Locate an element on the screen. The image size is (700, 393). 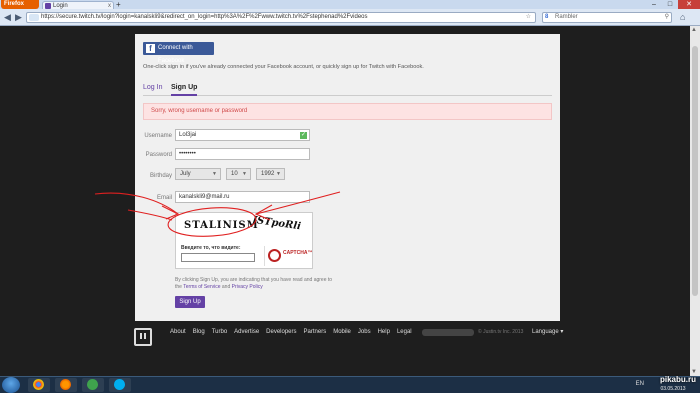
skype-icon is located at coordinates (119, 384).